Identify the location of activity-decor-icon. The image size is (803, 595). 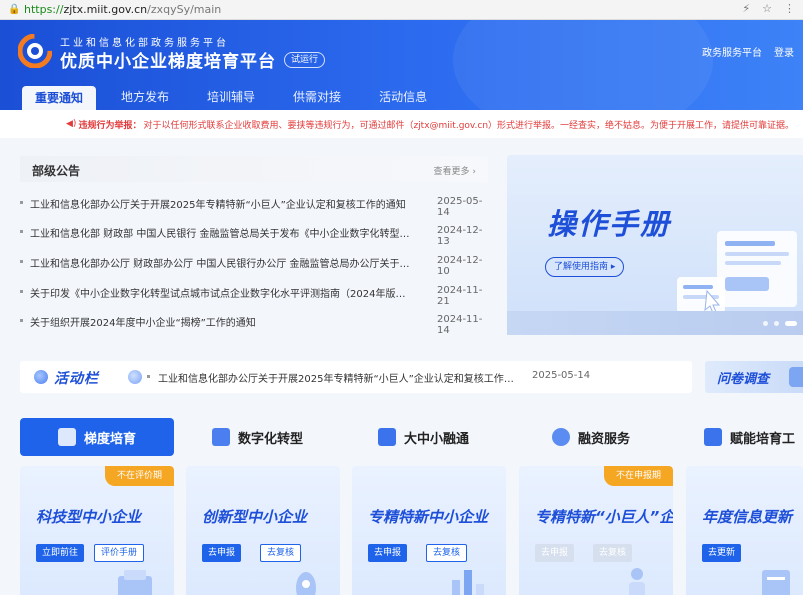
(135, 377).